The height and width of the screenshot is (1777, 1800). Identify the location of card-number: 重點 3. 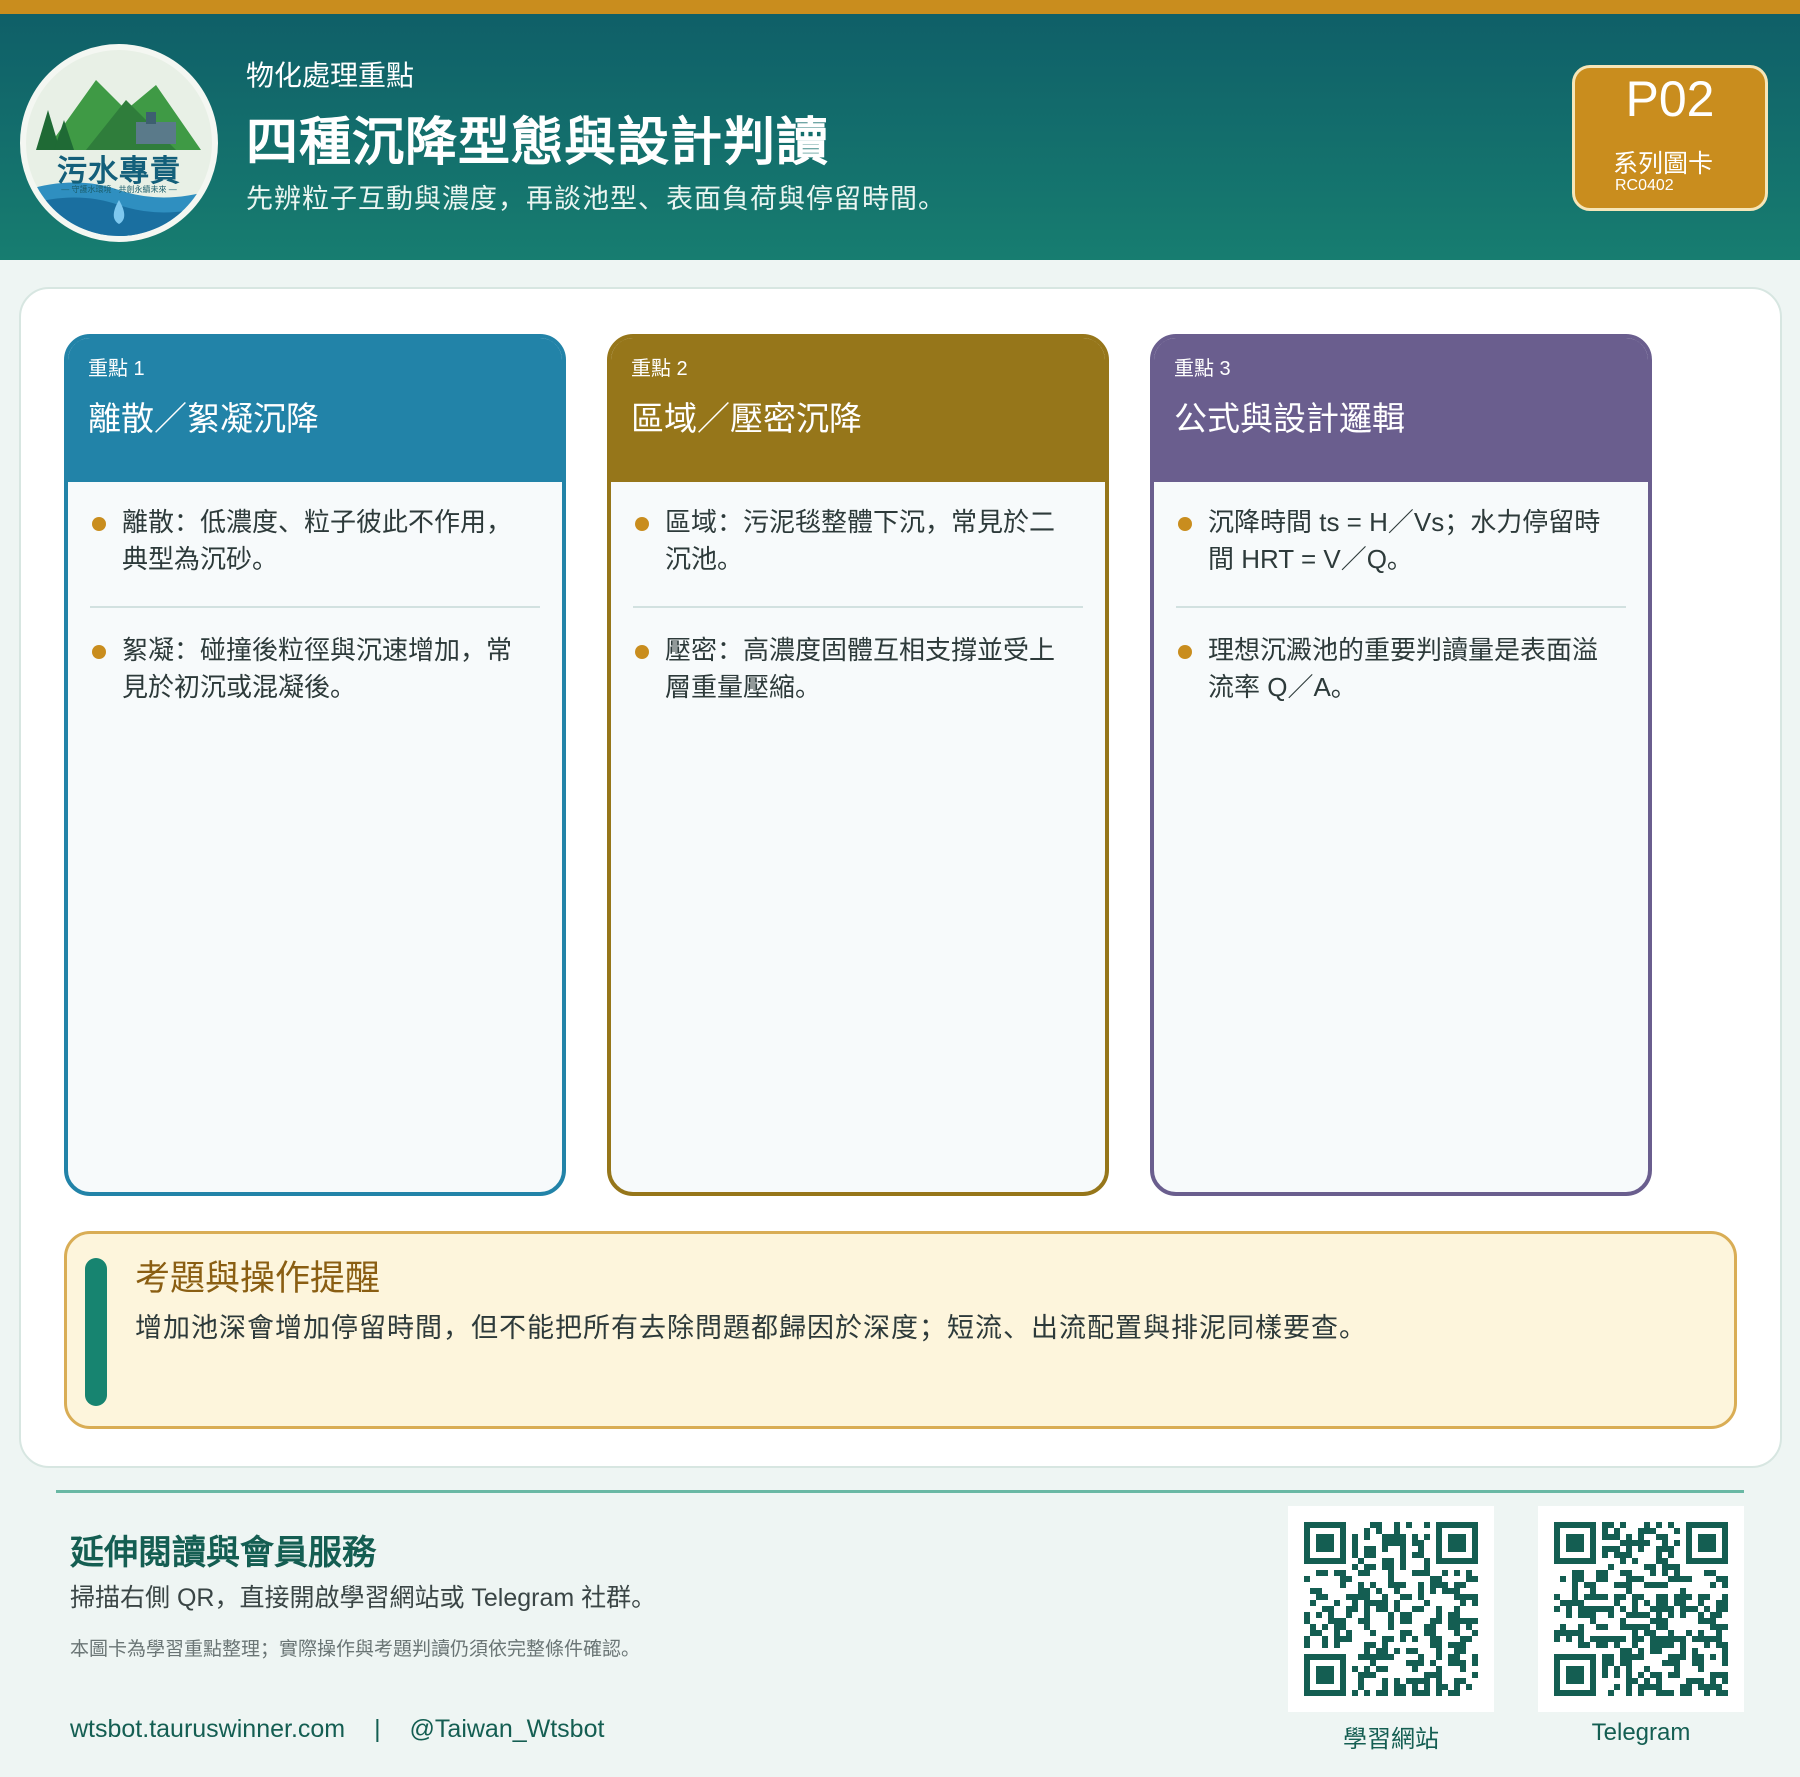
(1202, 369).